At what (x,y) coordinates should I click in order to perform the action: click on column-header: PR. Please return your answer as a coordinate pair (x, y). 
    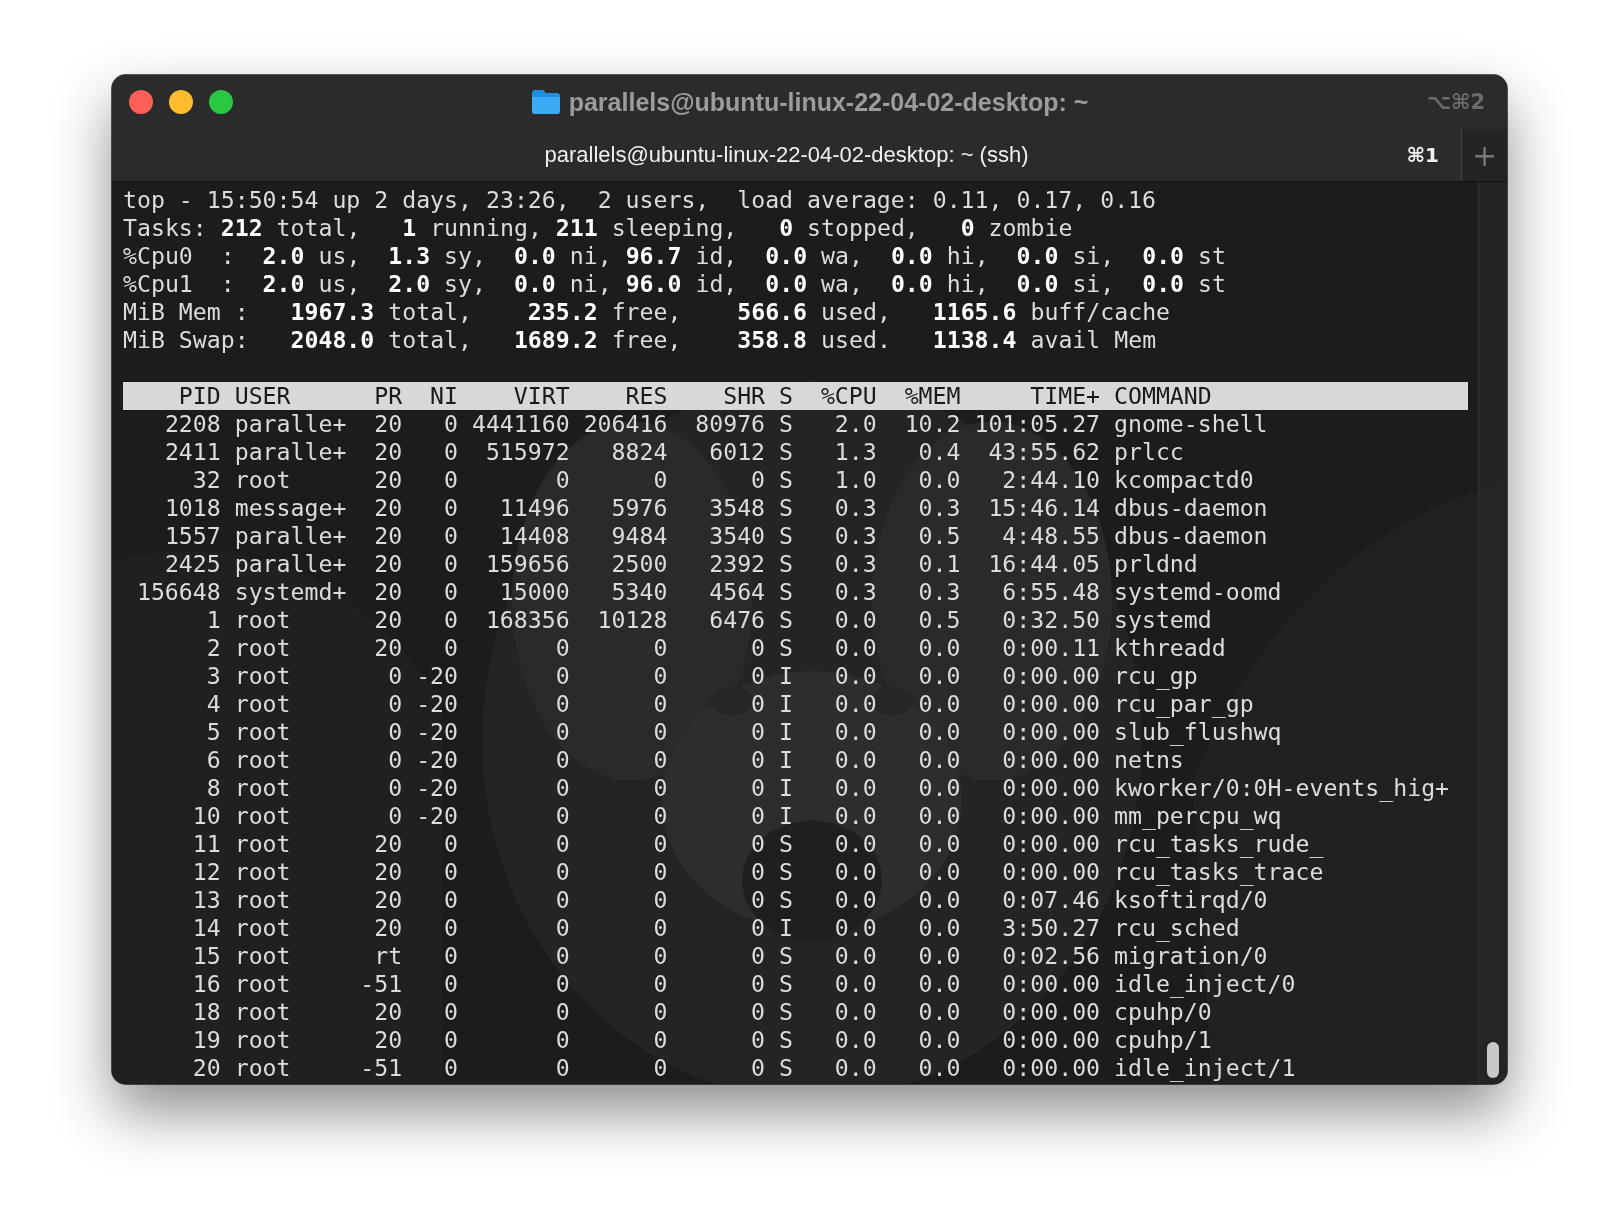
    Looking at the image, I should click on (388, 396).